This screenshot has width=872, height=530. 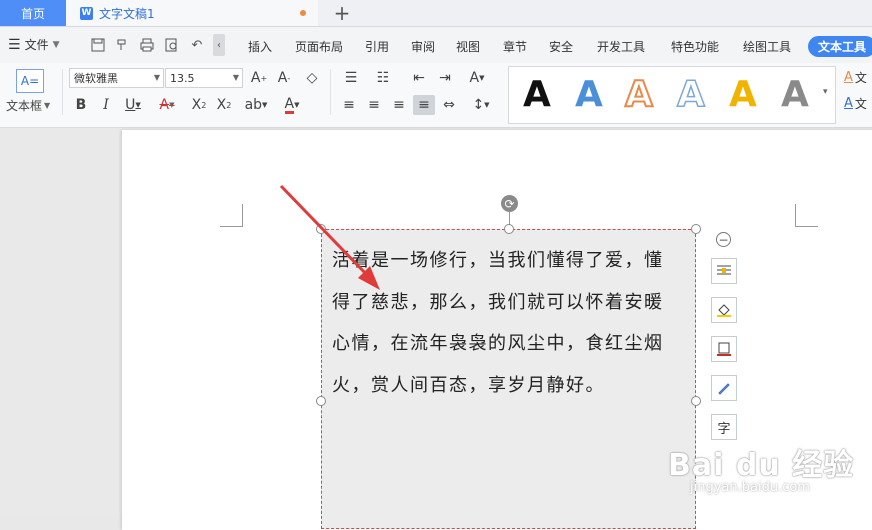 What do you see at coordinates (761, 465) in the screenshot?
I see `watermark-logo: Bai du 经验` at bounding box center [761, 465].